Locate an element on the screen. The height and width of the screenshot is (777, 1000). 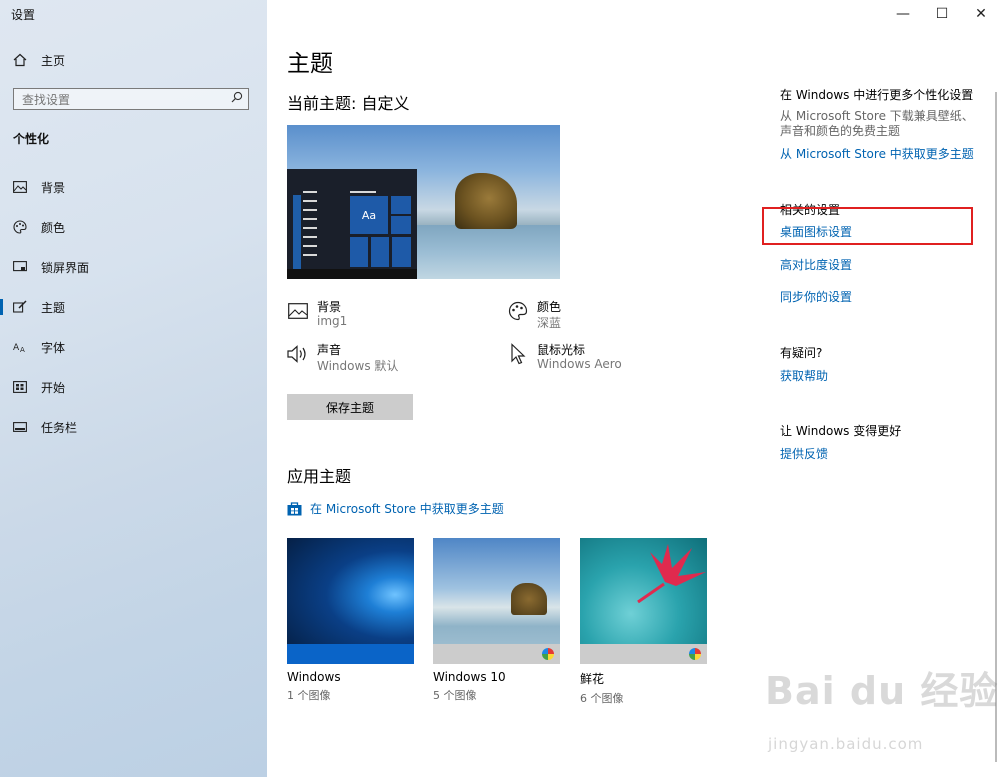
improve-windows-heading: 让 Windows 变得更好 is located at coordinates (841, 431).